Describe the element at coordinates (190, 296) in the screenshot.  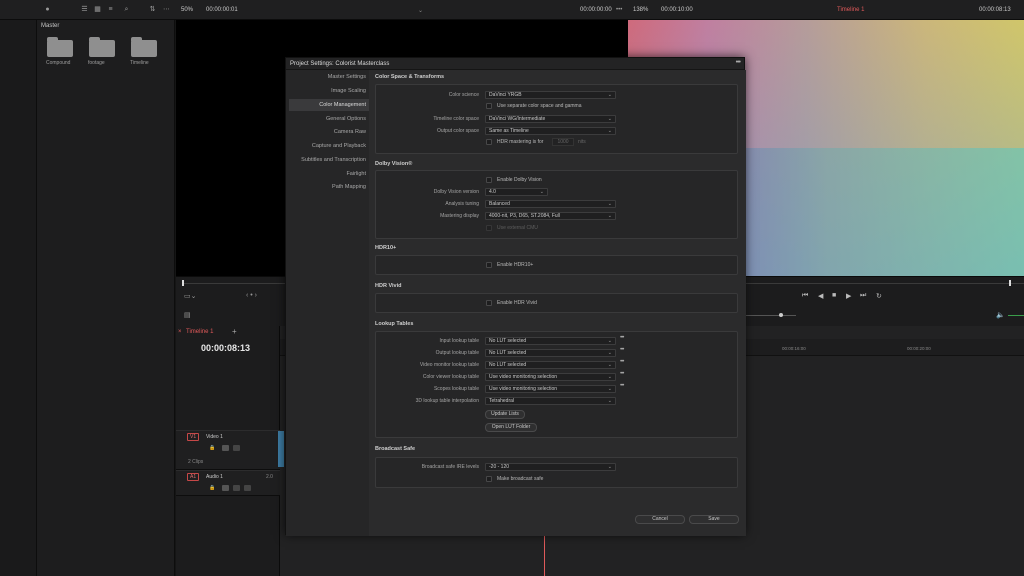
I see `view-options-icon: ▭⌄` at that location.